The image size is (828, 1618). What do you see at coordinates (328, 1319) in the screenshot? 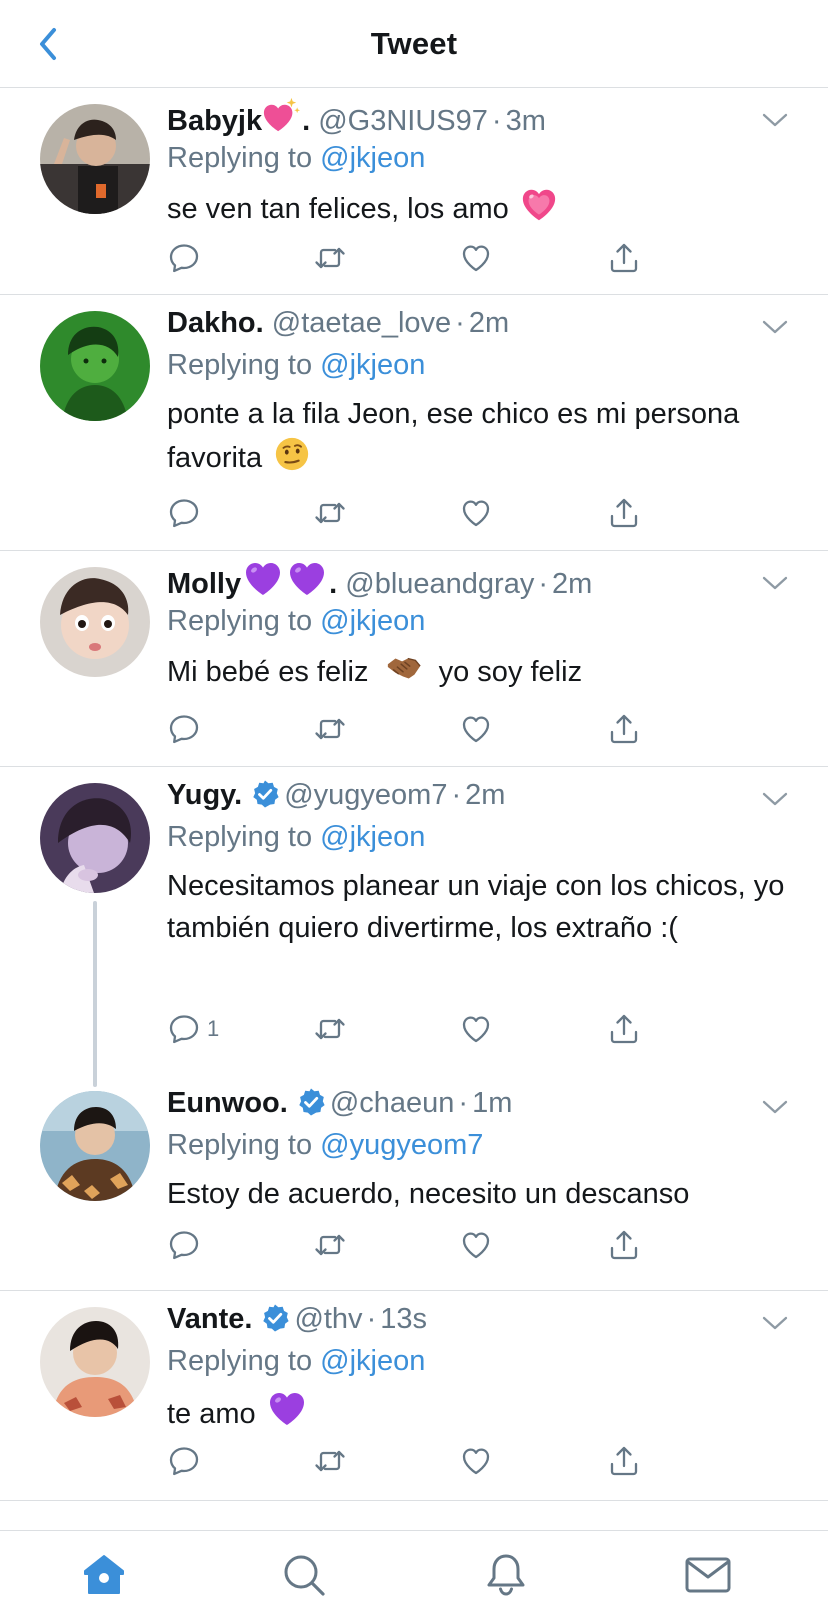
I see `user-handle: @thv` at bounding box center [328, 1319].